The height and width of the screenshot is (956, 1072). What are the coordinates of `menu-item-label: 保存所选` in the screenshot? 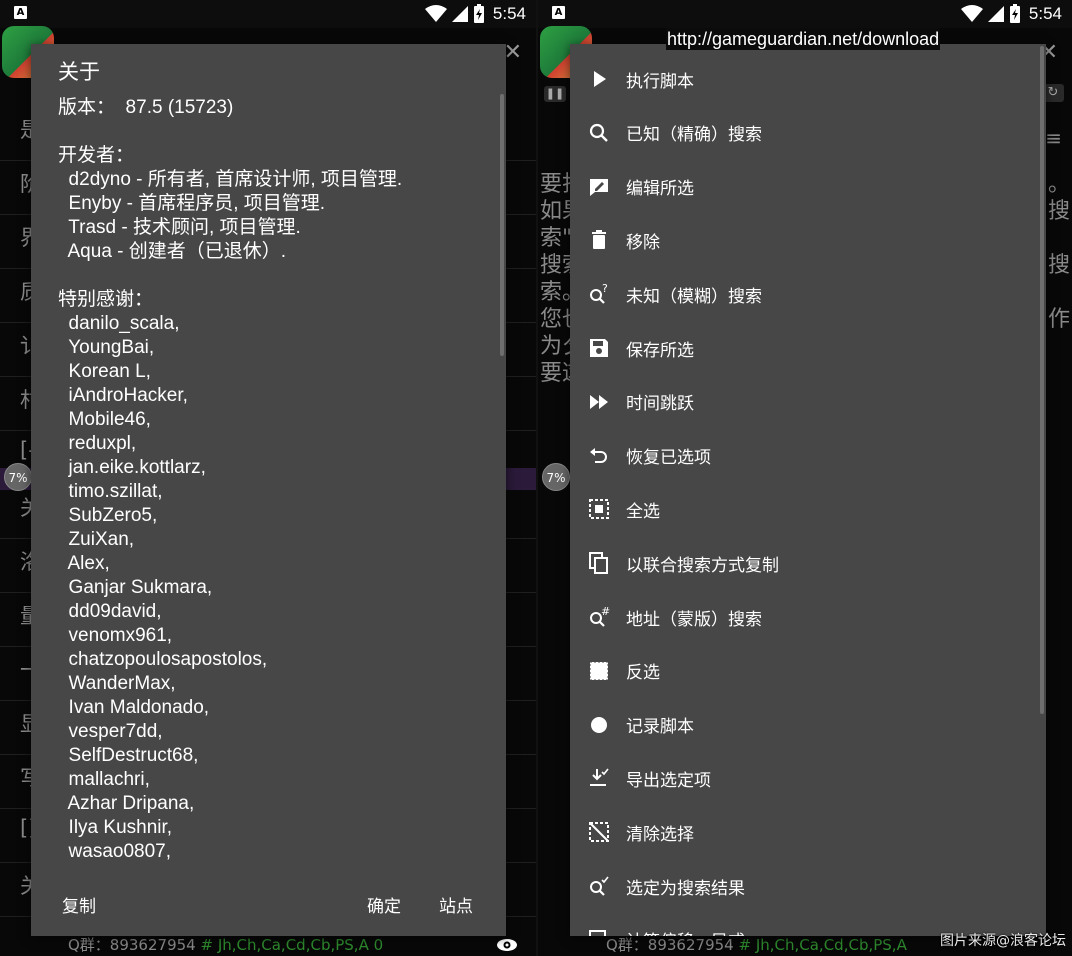 It's located at (660, 350).